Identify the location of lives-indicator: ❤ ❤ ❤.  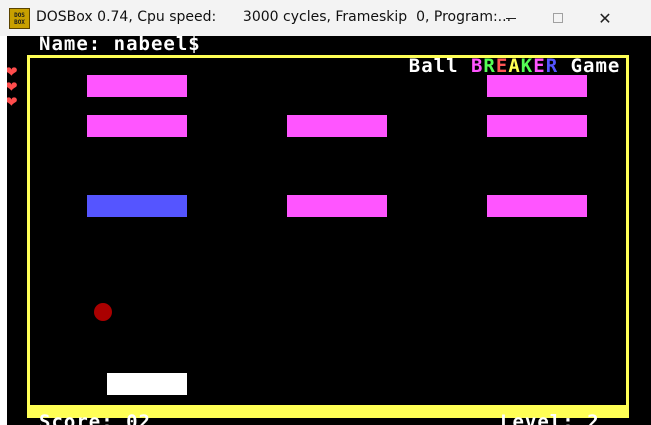
(15, 87).